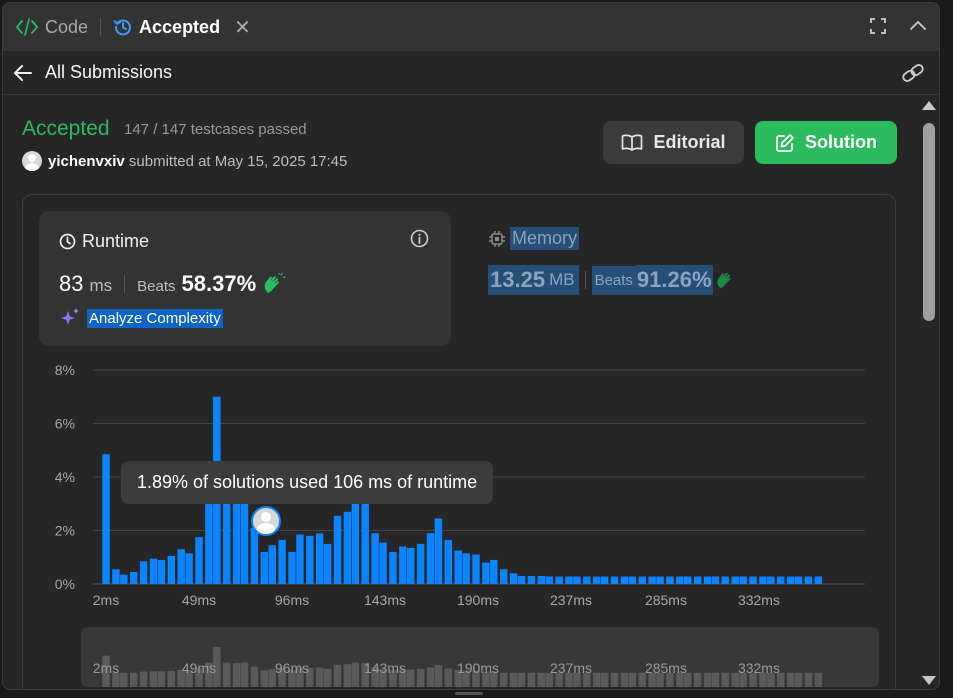 The width and height of the screenshot is (953, 698). Describe the element at coordinates (242, 27) in the screenshot. I see `close-icon: ✕` at that location.